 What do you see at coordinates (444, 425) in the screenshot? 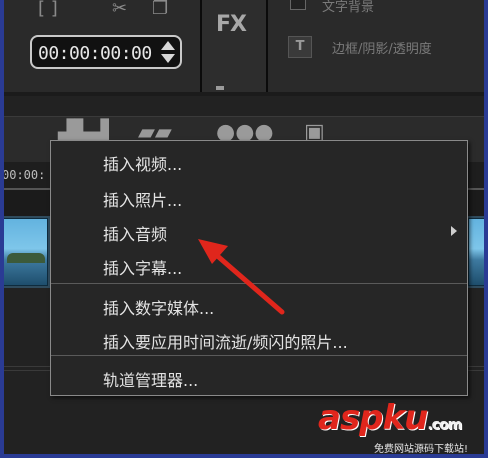
I see `watermark-brand-suffix: .com` at bounding box center [444, 425].